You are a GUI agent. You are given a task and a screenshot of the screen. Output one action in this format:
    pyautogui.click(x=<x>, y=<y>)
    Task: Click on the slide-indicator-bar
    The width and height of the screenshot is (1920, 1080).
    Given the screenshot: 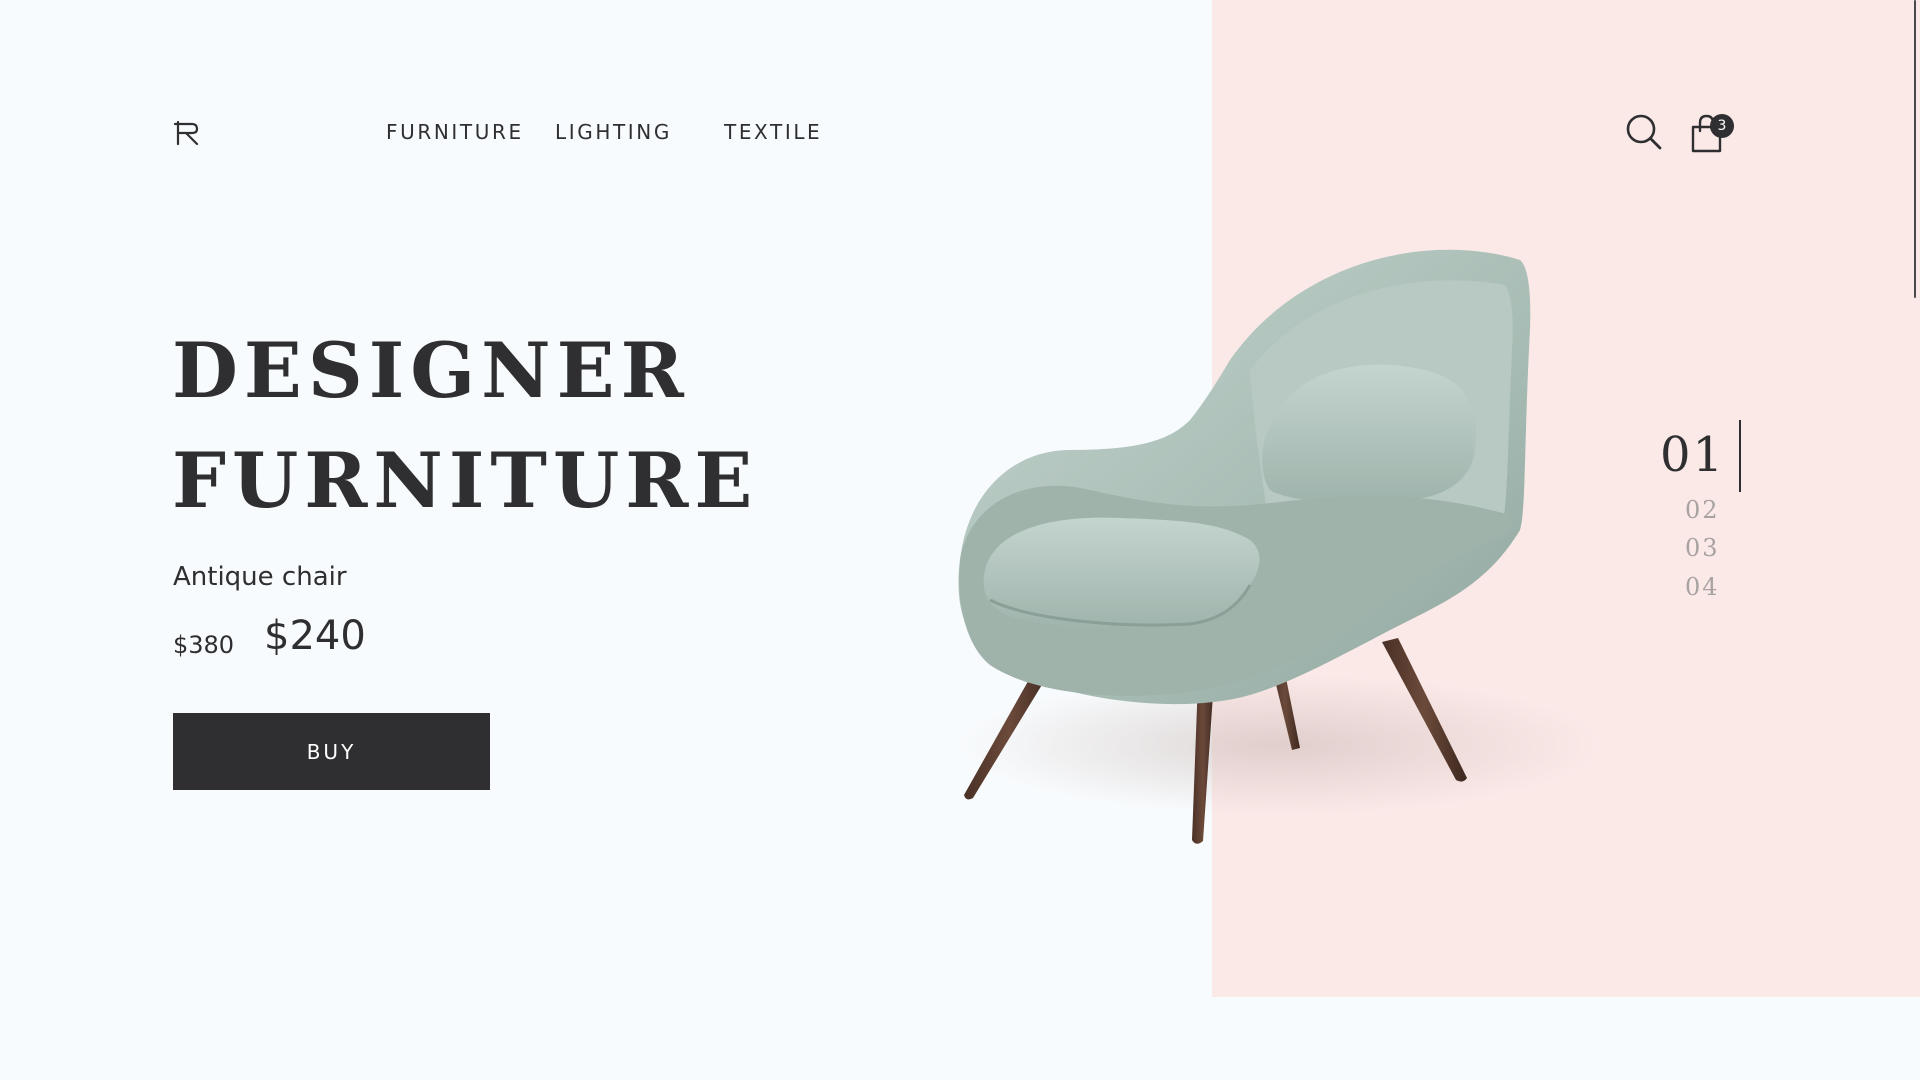 What is the action you would take?
    pyautogui.click(x=1740, y=456)
    